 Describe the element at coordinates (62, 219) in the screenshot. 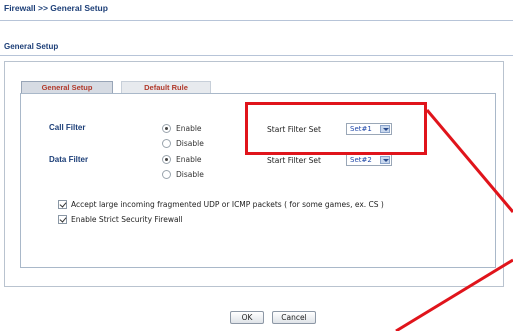

I see `strict-security-checkbox` at that location.